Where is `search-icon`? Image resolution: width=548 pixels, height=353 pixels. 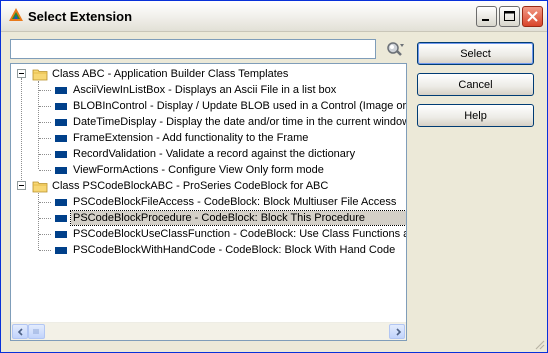
search-icon is located at coordinates (395, 49).